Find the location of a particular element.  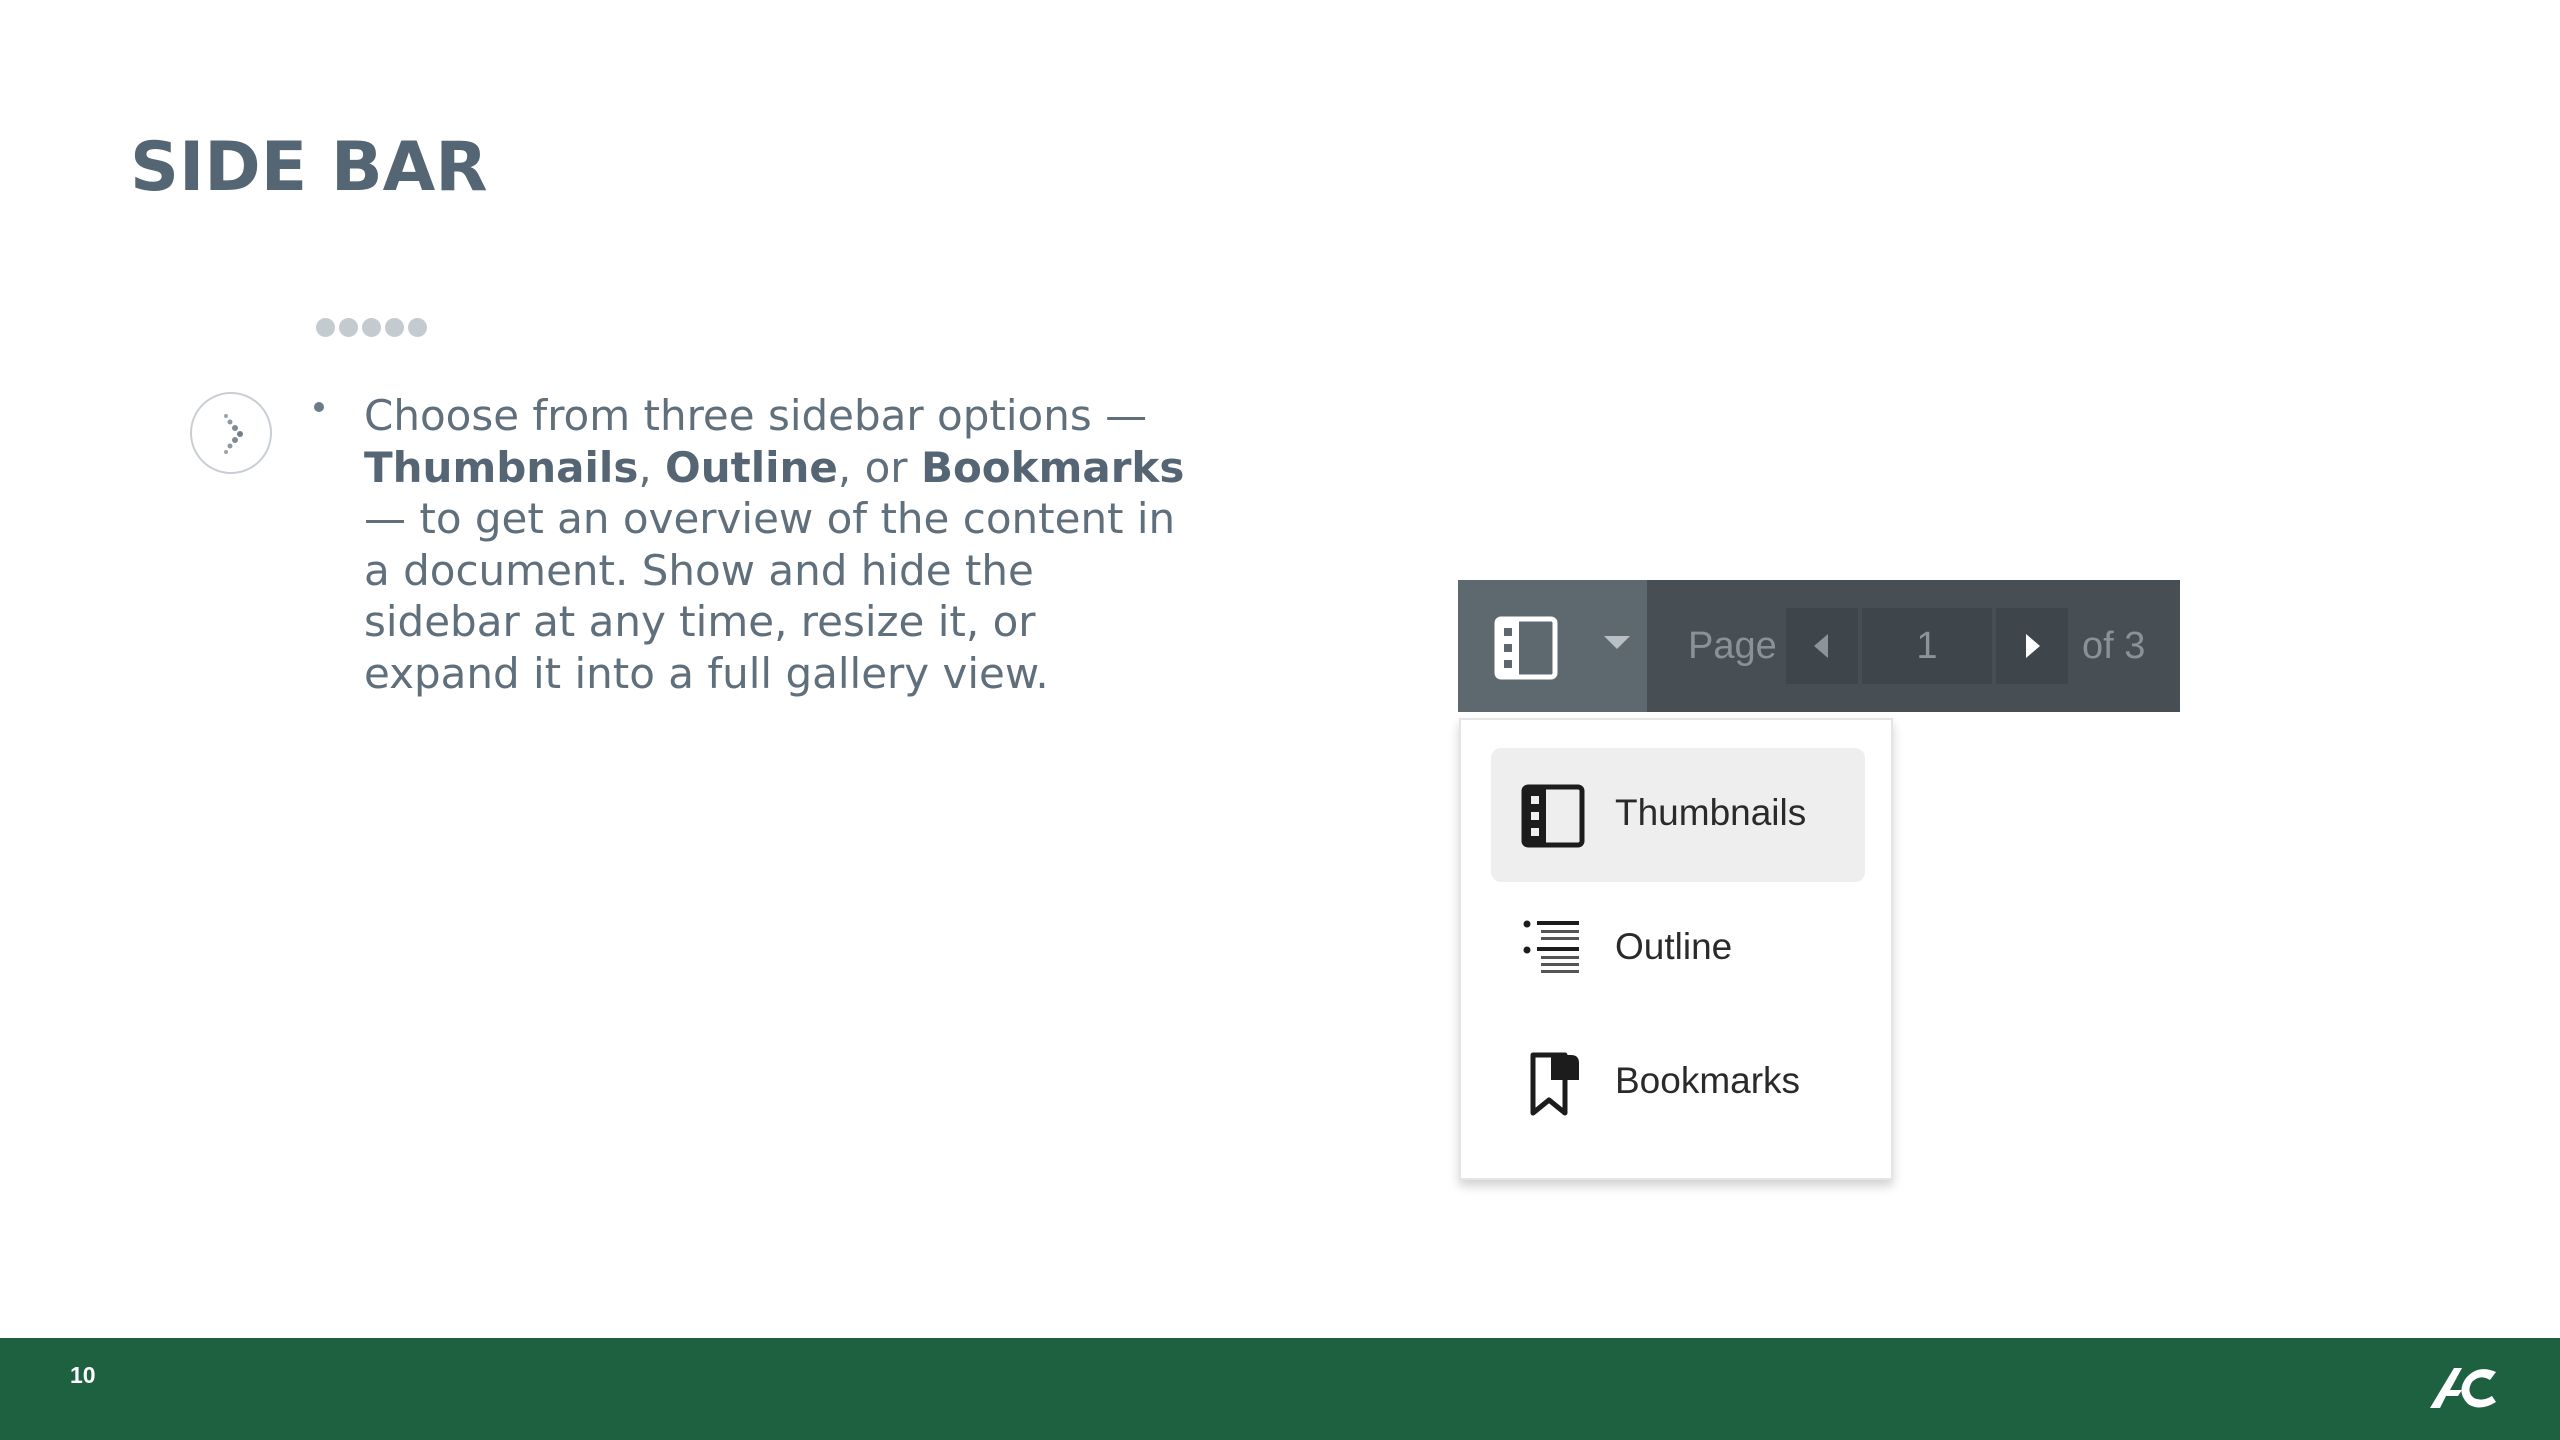

chevron-right-icon is located at coordinates (2033, 646).